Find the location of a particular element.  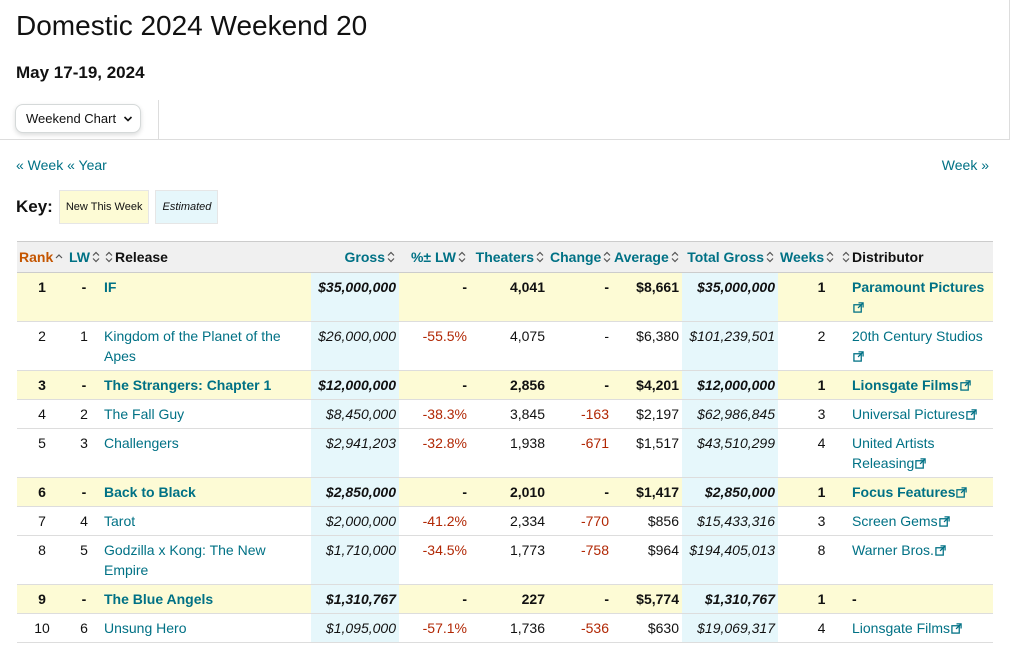

theaters-cell-text: 3,845 is located at coordinates (527, 414).